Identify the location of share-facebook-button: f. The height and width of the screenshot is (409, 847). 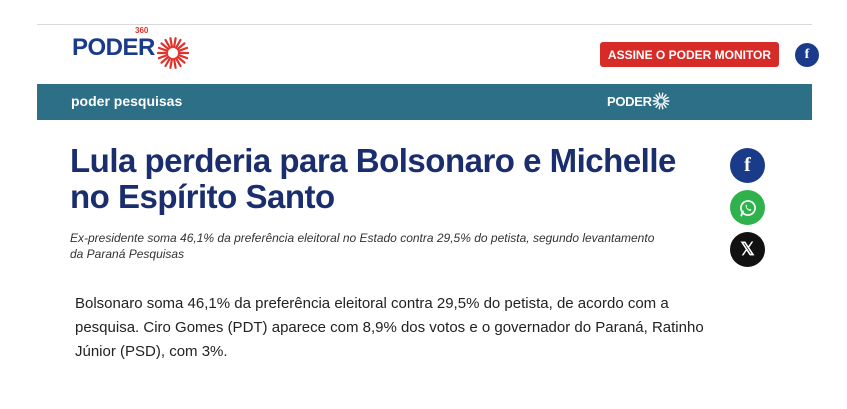
(747, 165).